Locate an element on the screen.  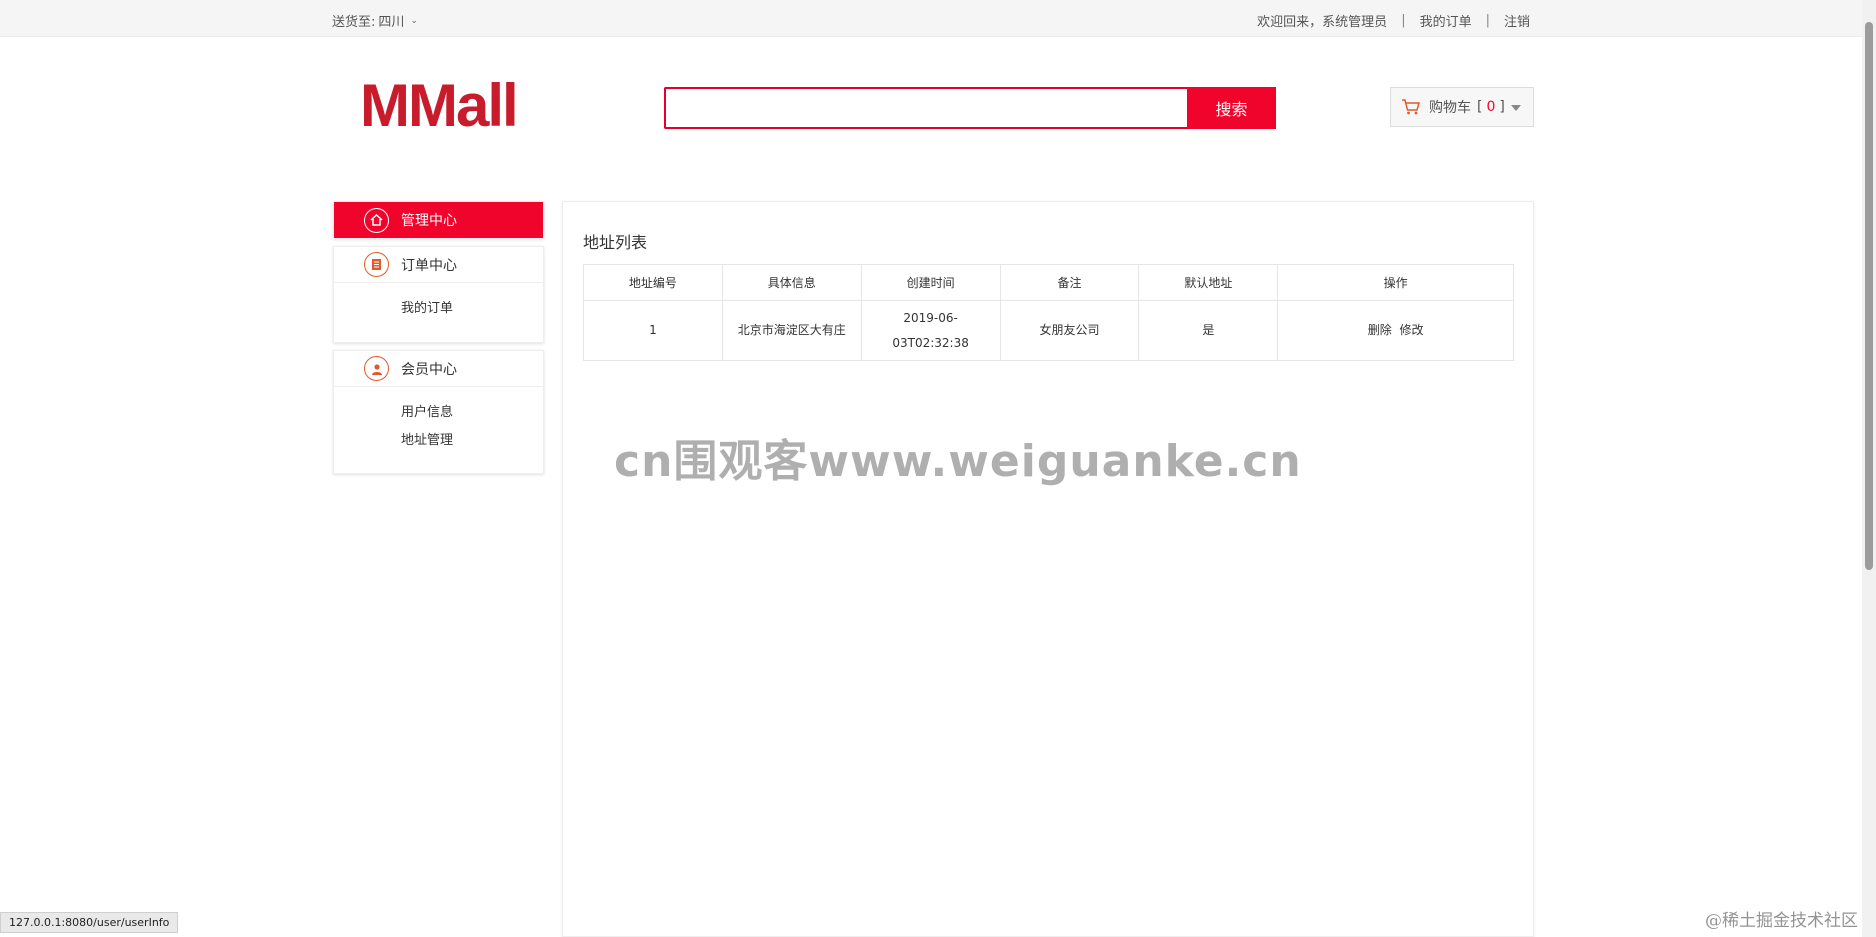
member-submenu: 用户信息 地址管理 is located at coordinates (438, 430).